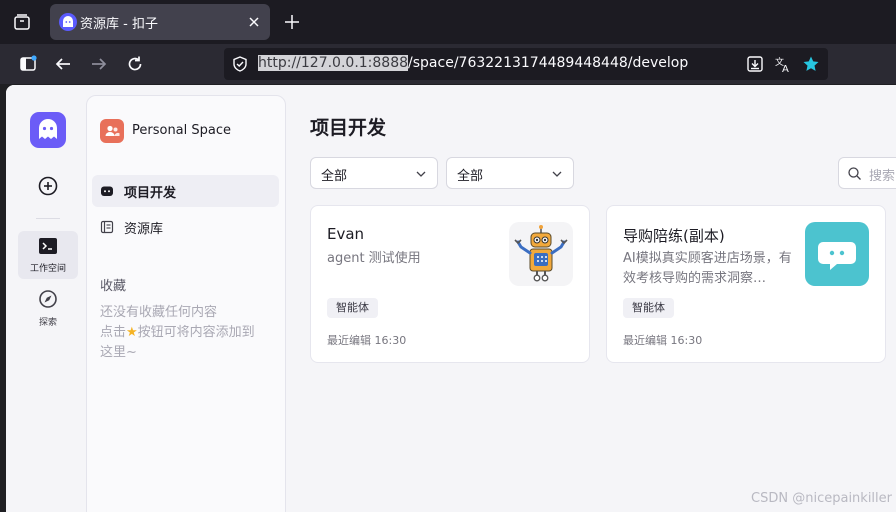  I want to click on search-icon, so click(854, 173).